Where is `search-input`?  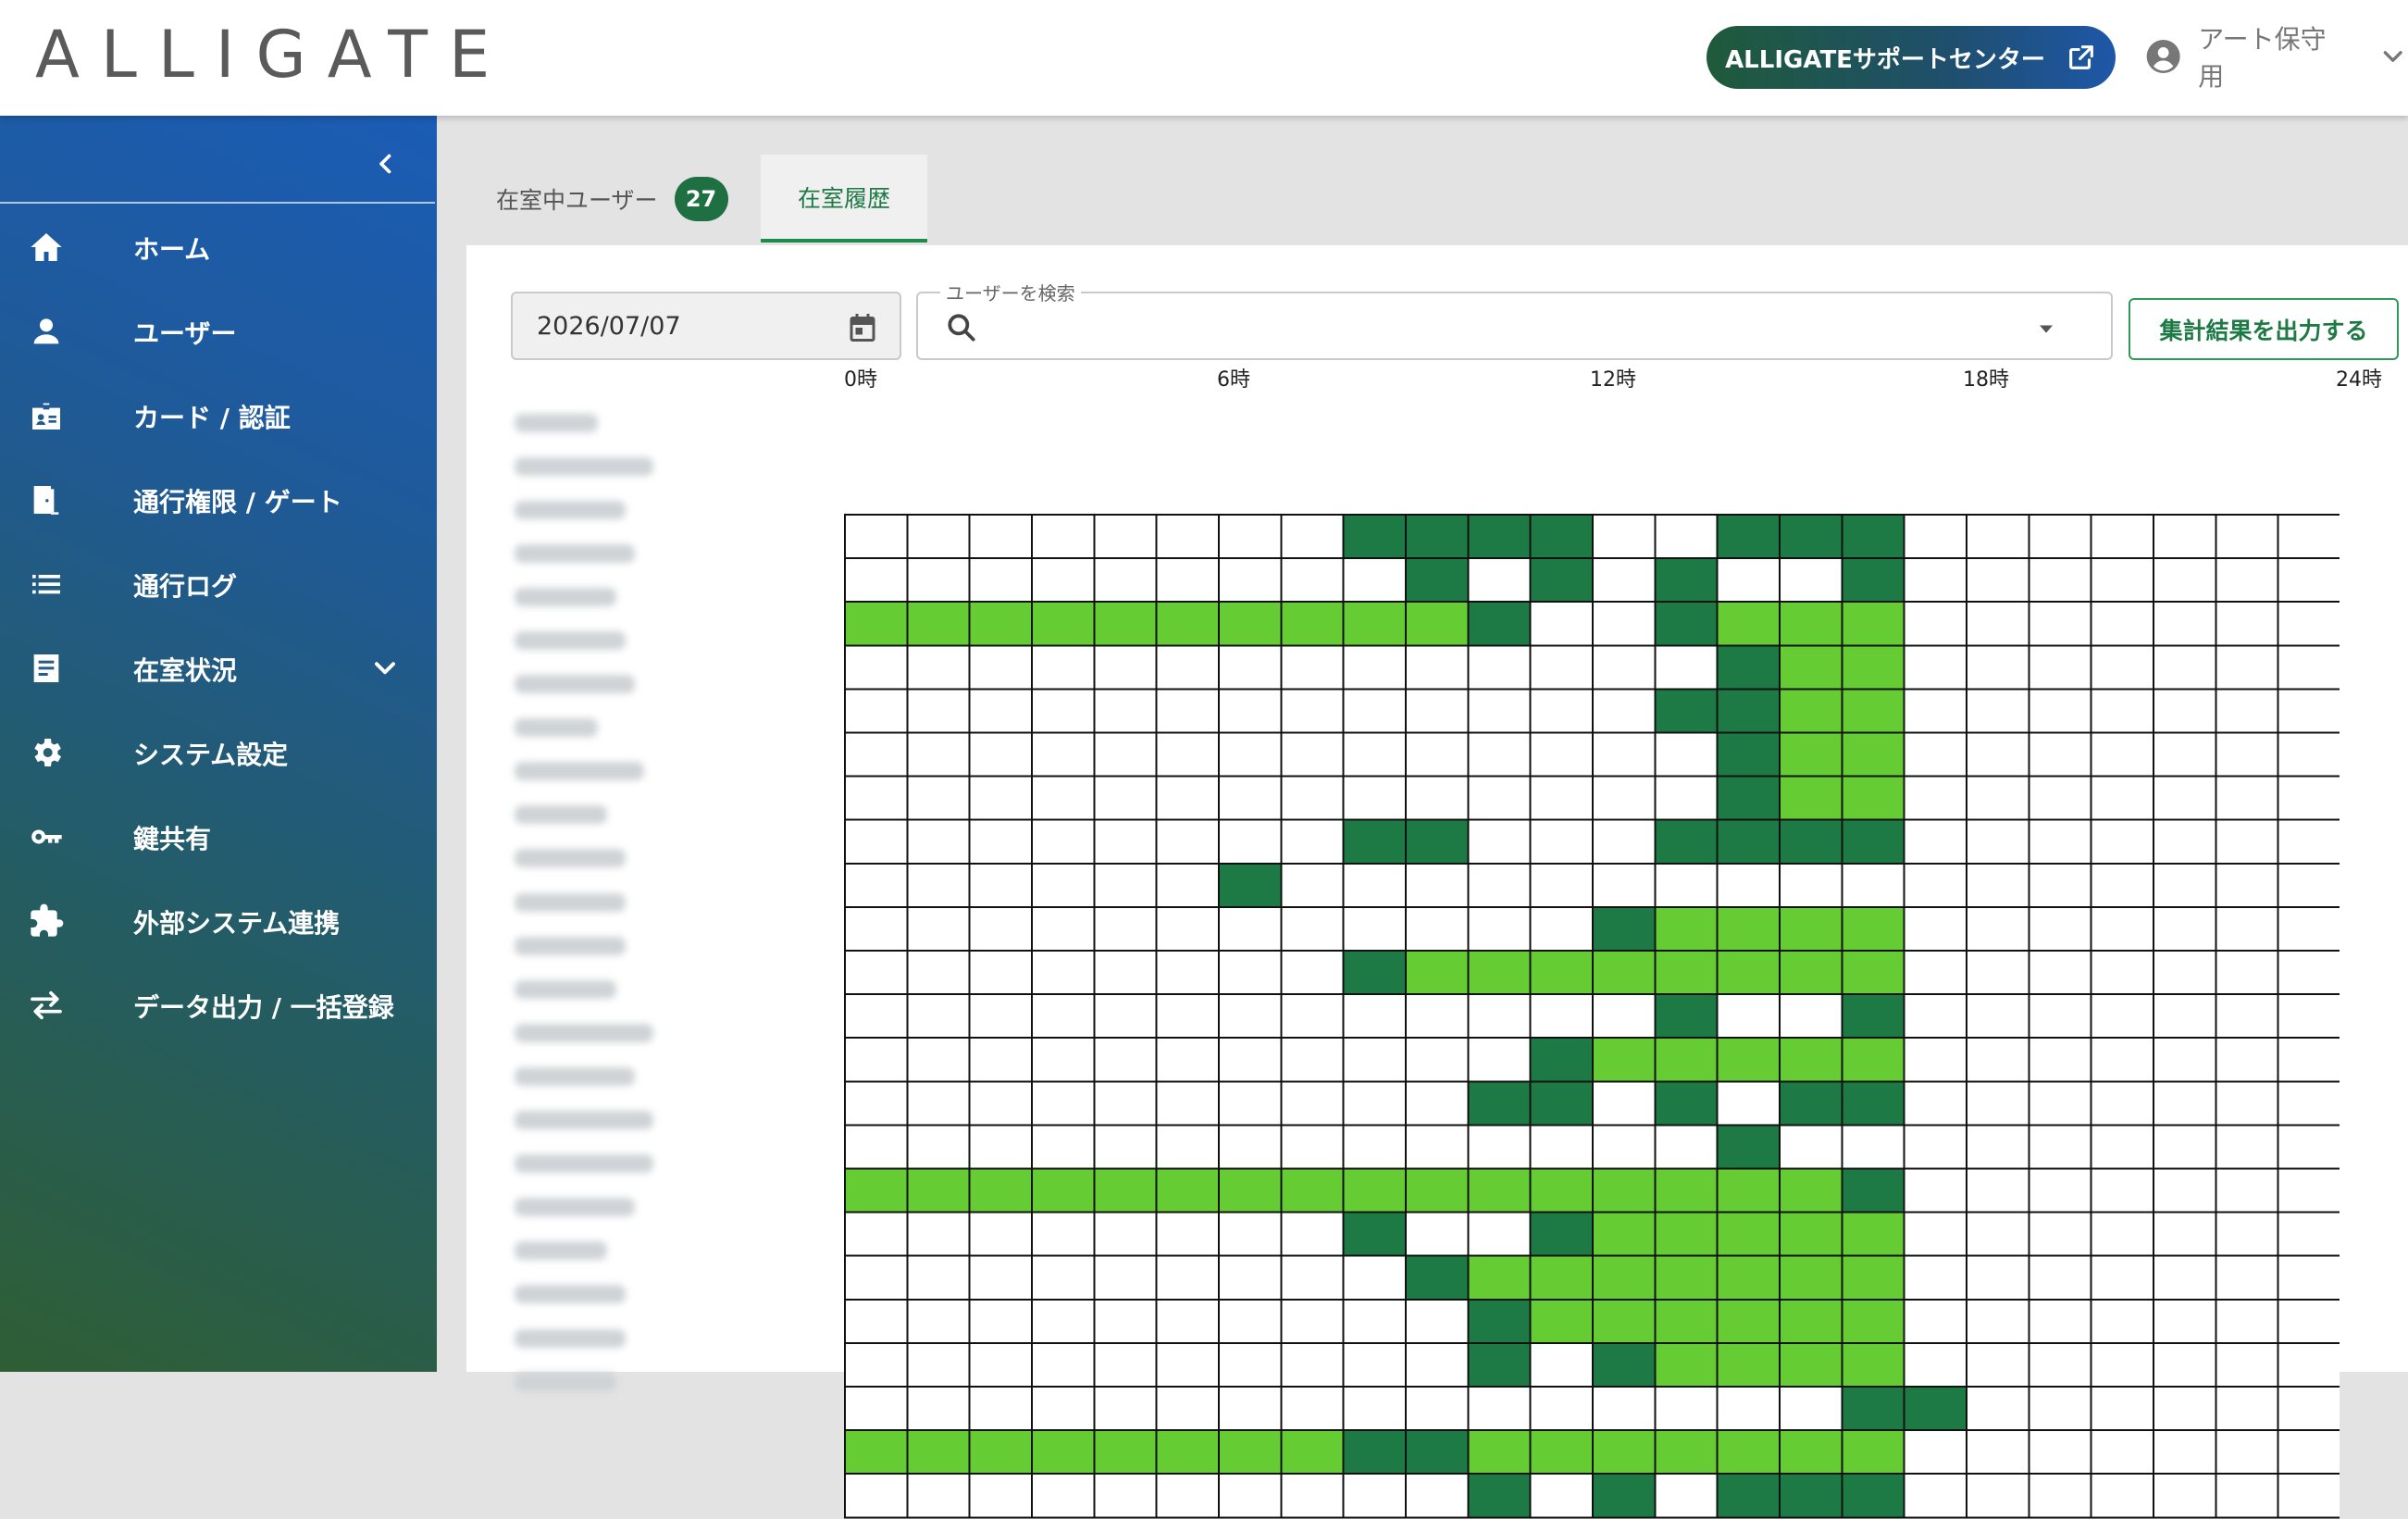 search-input is located at coordinates (1495, 327).